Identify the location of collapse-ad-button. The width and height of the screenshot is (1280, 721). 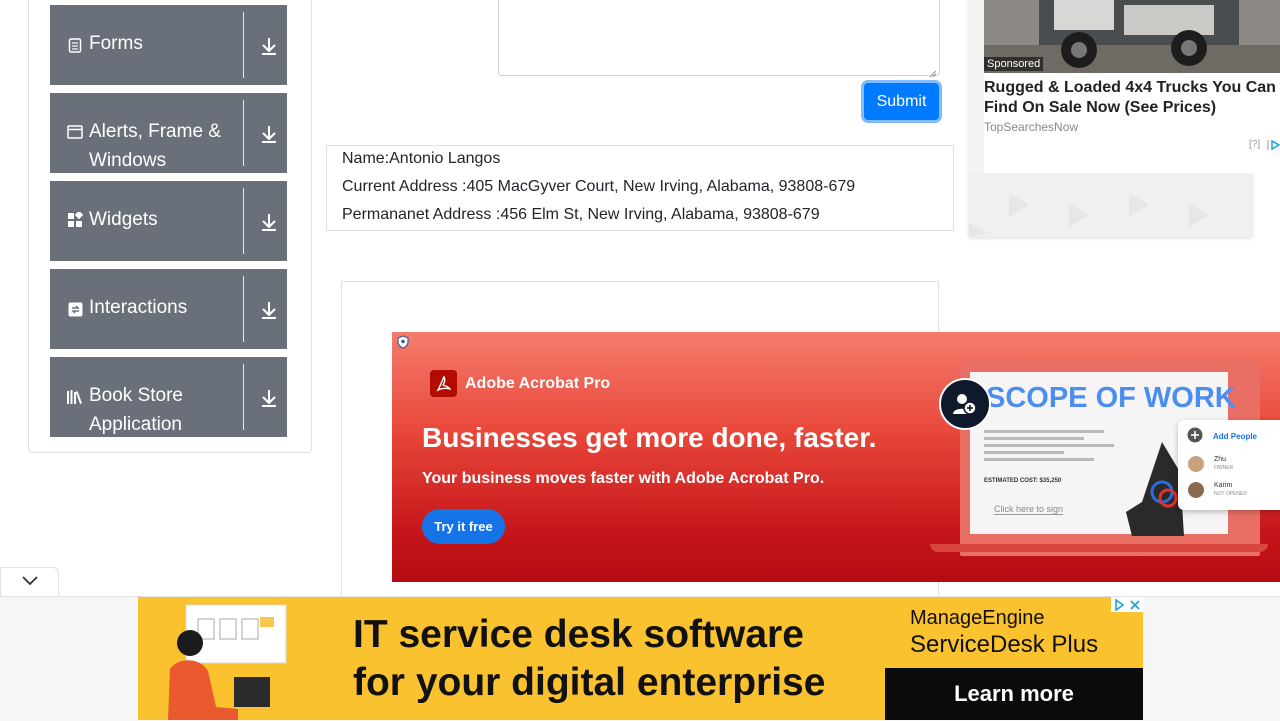
(29, 581).